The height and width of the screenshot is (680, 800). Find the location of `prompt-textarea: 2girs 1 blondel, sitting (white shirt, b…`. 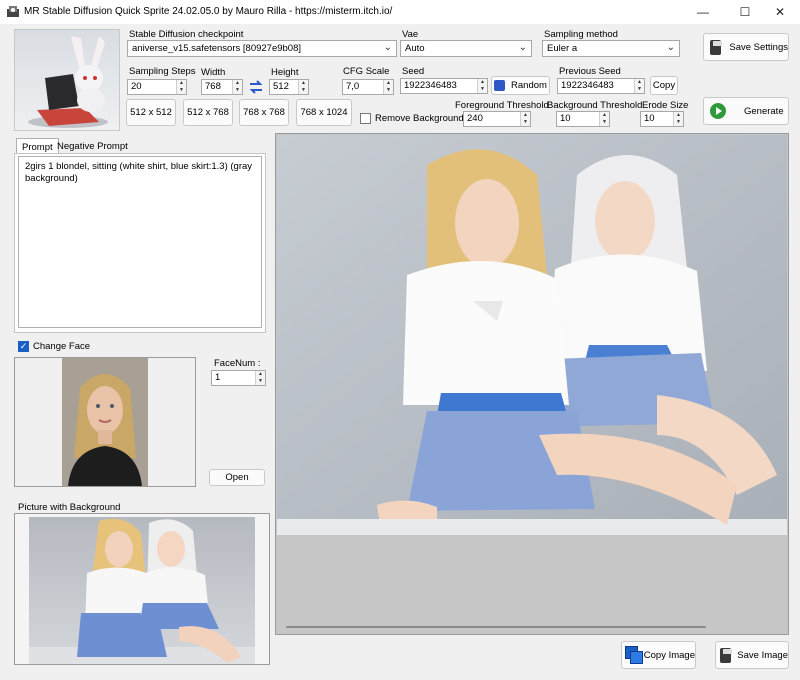

prompt-textarea: 2girs 1 blondel, sitting (white shirt, b… is located at coordinates (140, 242).